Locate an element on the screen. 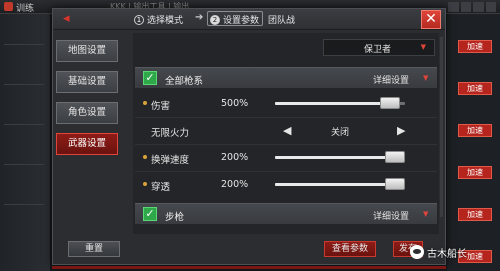 This screenshot has height=271, width=500. penetration-slider is located at coordinates (340, 184).